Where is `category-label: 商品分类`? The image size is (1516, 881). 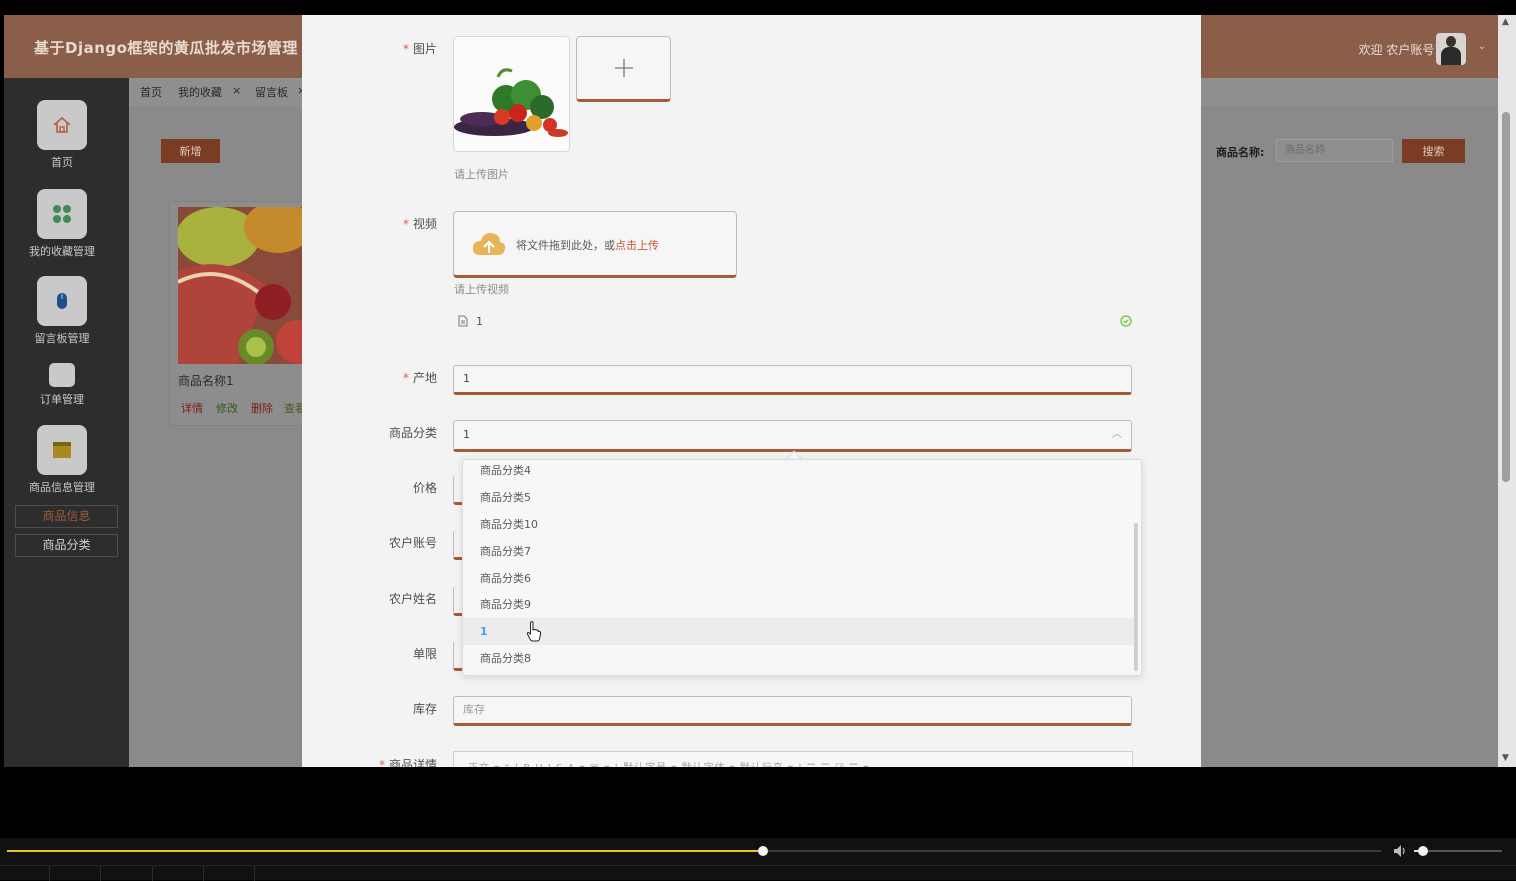 category-label: 商品分类 is located at coordinates (412, 433).